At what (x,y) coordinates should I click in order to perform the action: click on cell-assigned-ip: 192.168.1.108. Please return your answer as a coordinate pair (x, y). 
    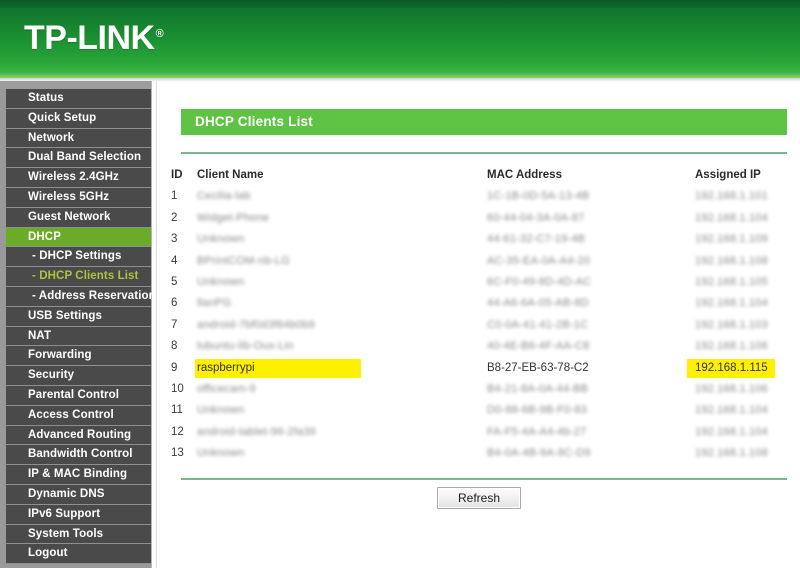
    Looking at the image, I should click on (747, 453).